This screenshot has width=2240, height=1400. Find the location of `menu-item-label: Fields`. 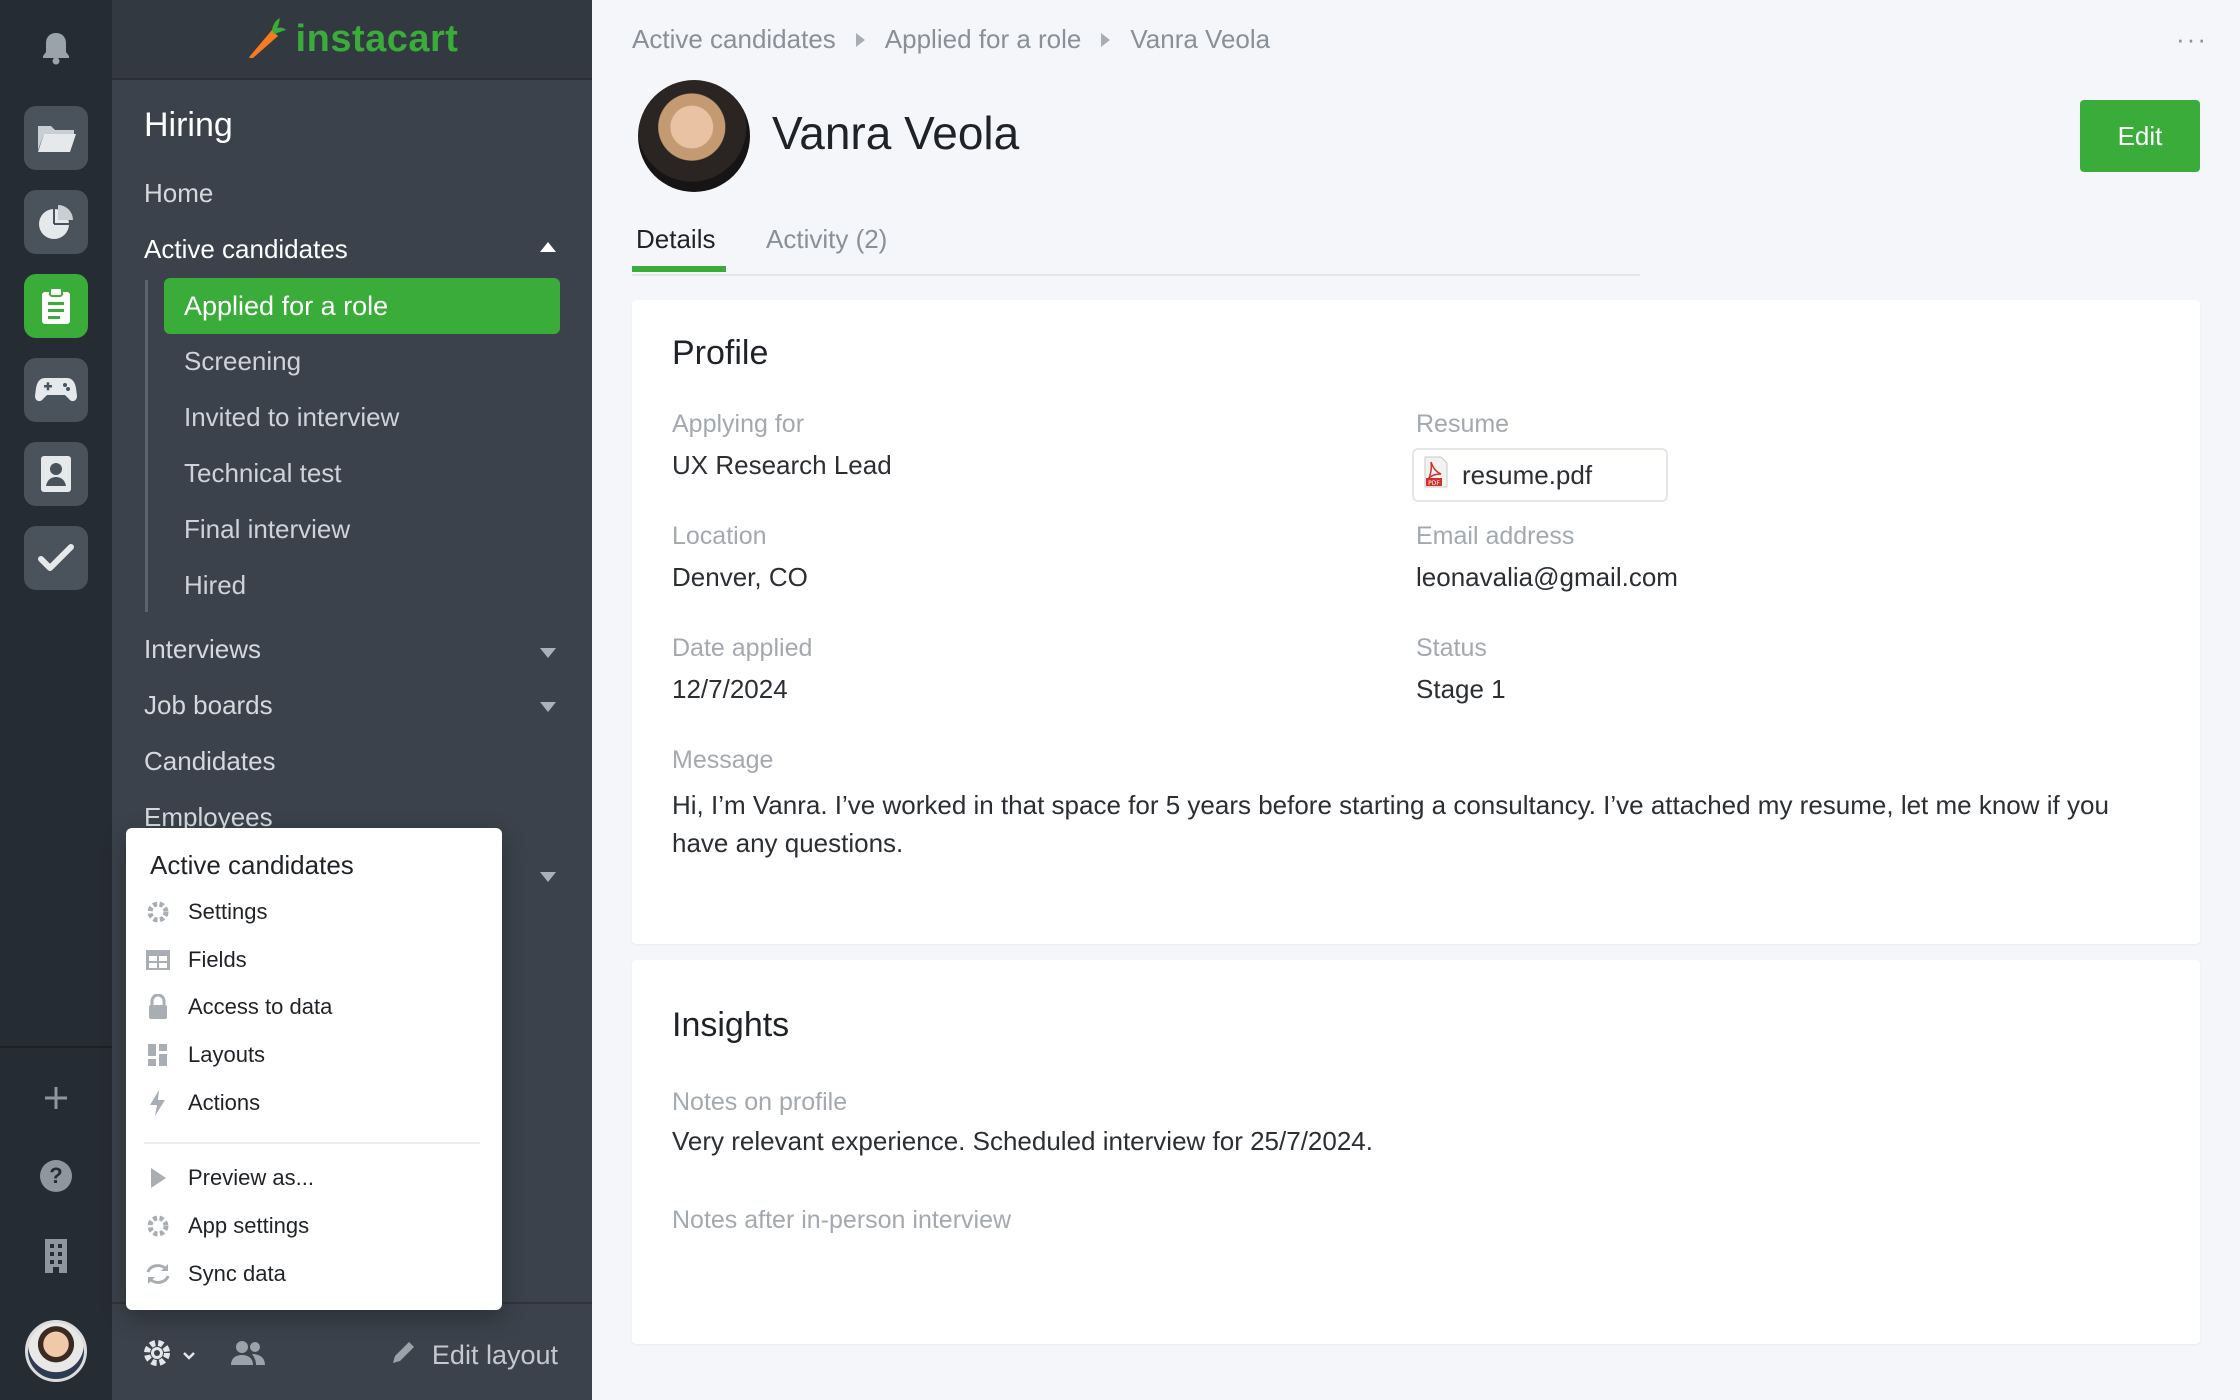

menu-item-label: Fields is located at coordinates (217, 959).